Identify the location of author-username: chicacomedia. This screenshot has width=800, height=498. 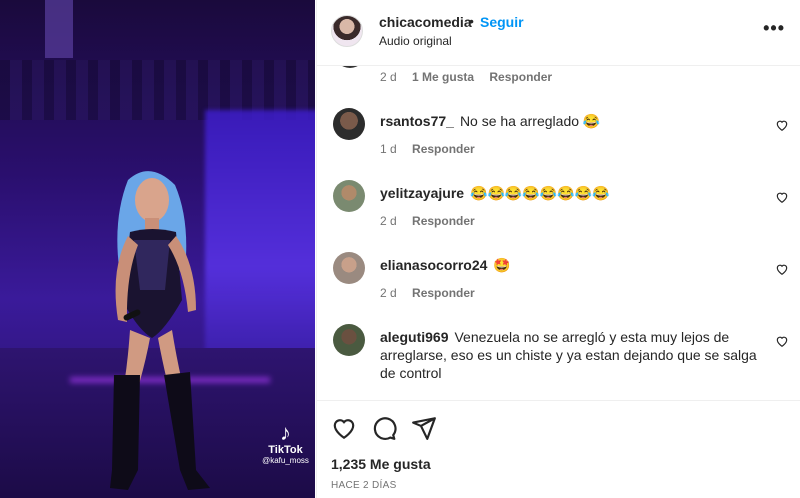
(425, 22).